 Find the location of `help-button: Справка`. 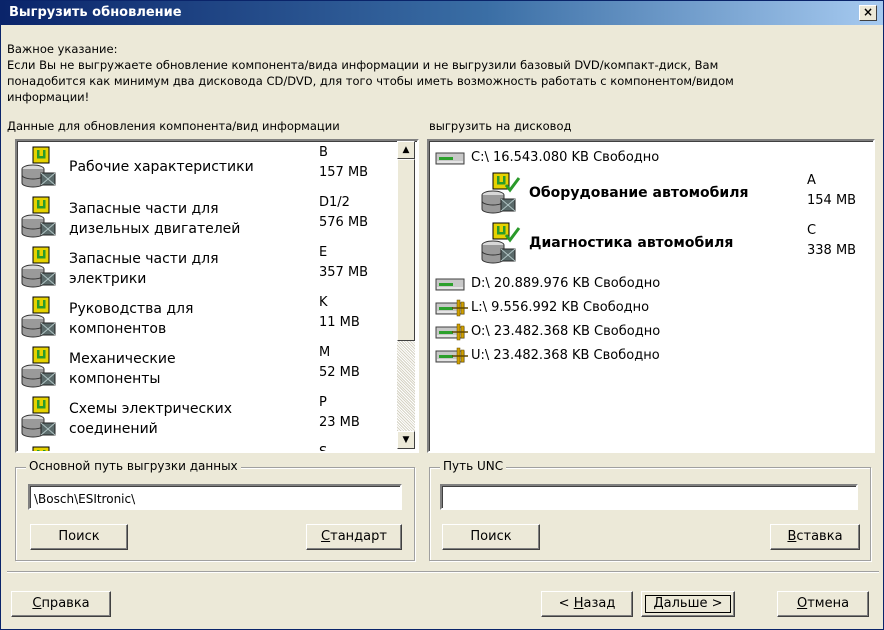

help-button: Справка is located at coordinates (61, 604).